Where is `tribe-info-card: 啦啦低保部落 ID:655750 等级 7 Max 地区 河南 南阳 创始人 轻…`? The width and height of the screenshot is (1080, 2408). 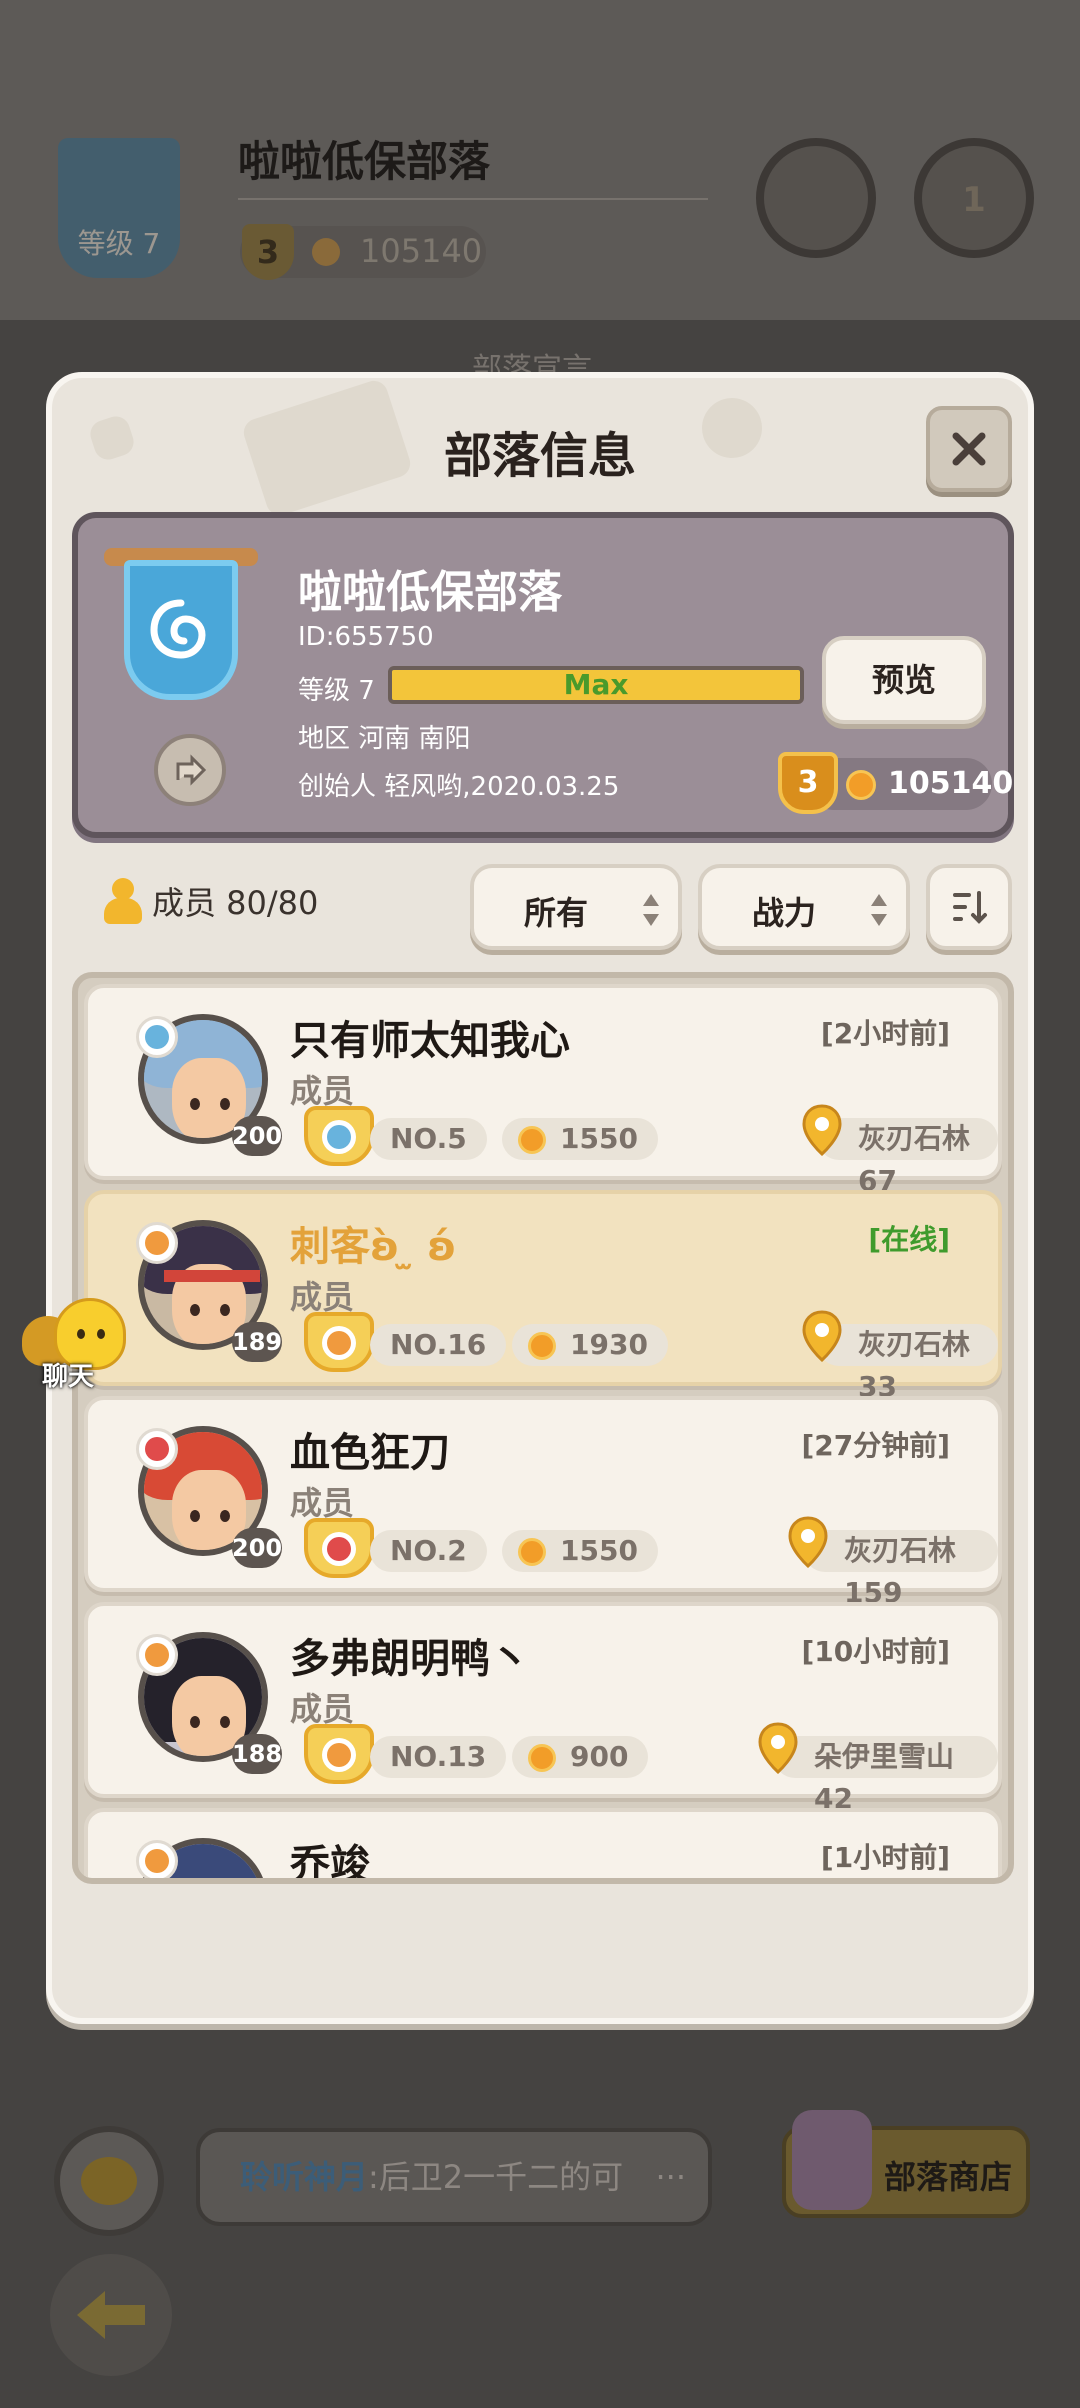
tribe-info-card: 啦啦低保部落 ID:655750 等级 7 Max 地区 河南 南阳 创始人 轻… is located at coordinates (543, 675).